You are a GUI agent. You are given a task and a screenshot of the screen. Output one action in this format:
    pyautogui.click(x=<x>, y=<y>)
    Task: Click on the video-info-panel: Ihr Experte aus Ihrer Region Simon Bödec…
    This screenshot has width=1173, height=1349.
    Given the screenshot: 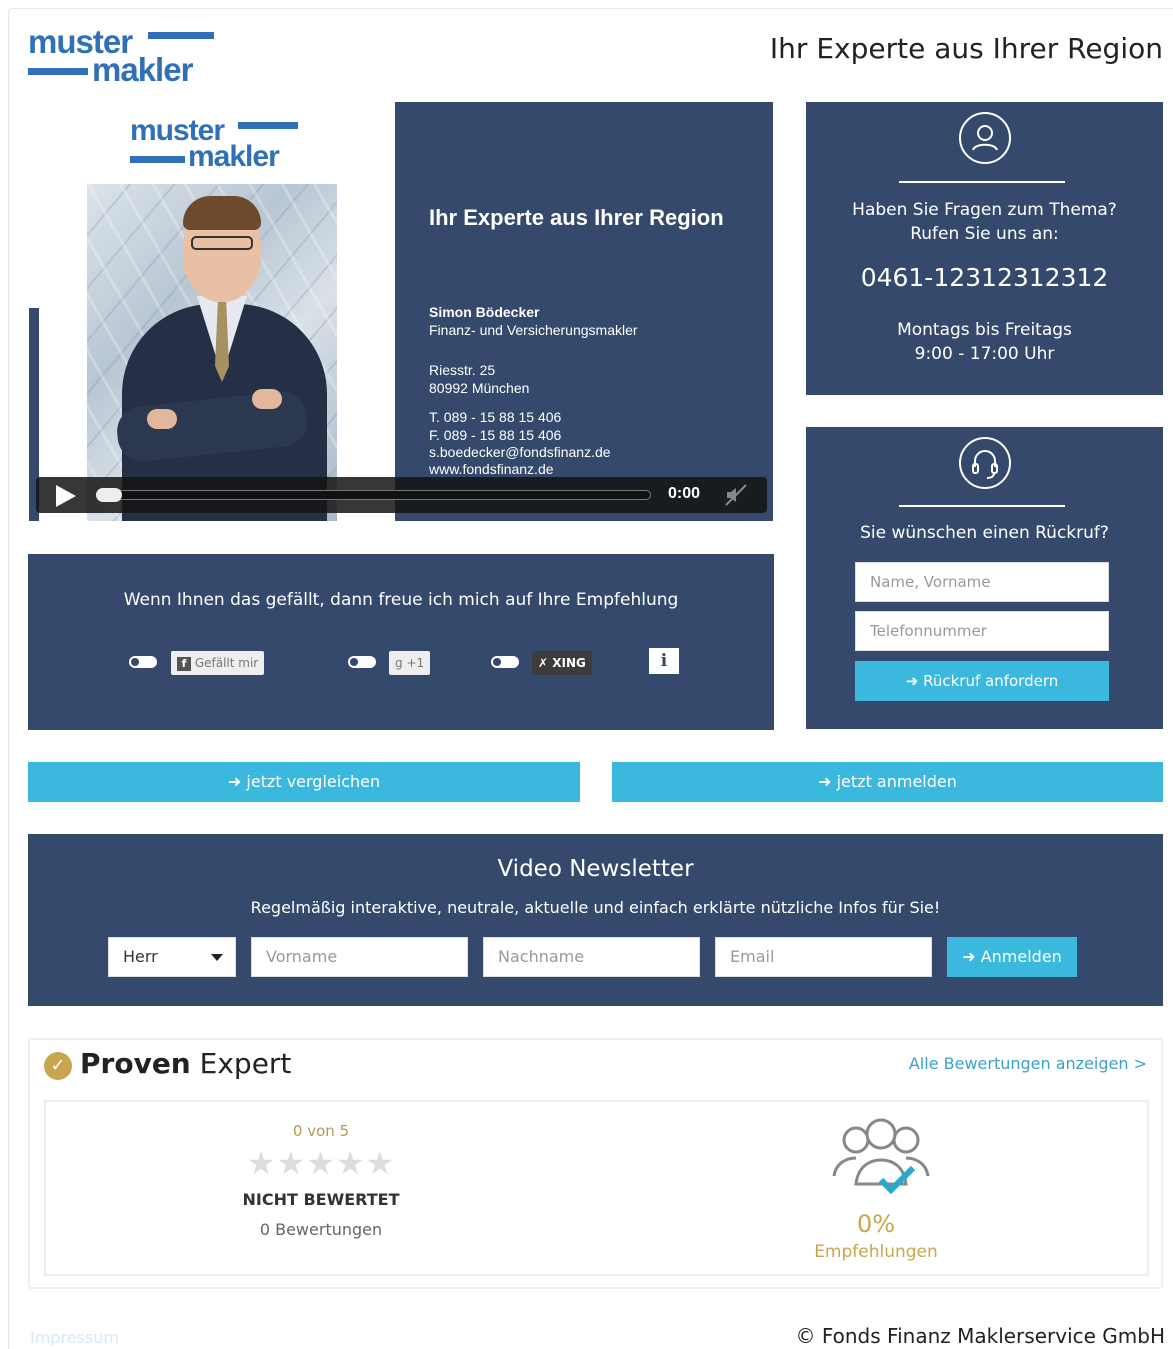 What is the action you would take?
    pyautogui.click(x=584, y=311)
    